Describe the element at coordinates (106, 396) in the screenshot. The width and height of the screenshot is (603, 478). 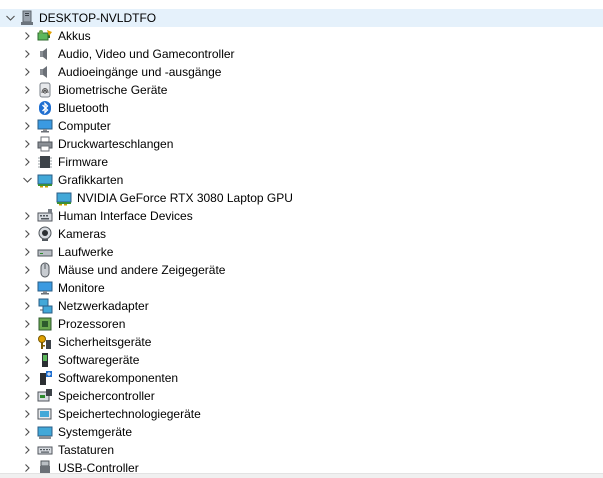
I see `tree-item-speichercontroller-label: Speichercontroller` at that location.